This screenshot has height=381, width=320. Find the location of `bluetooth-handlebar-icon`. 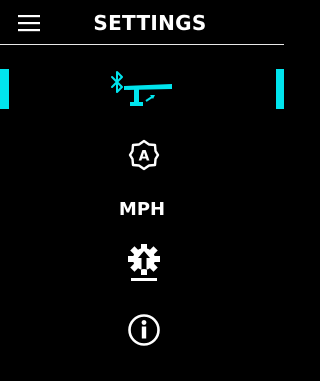

bluetooth-handlebar-icon is located at coordinates (141, 88).